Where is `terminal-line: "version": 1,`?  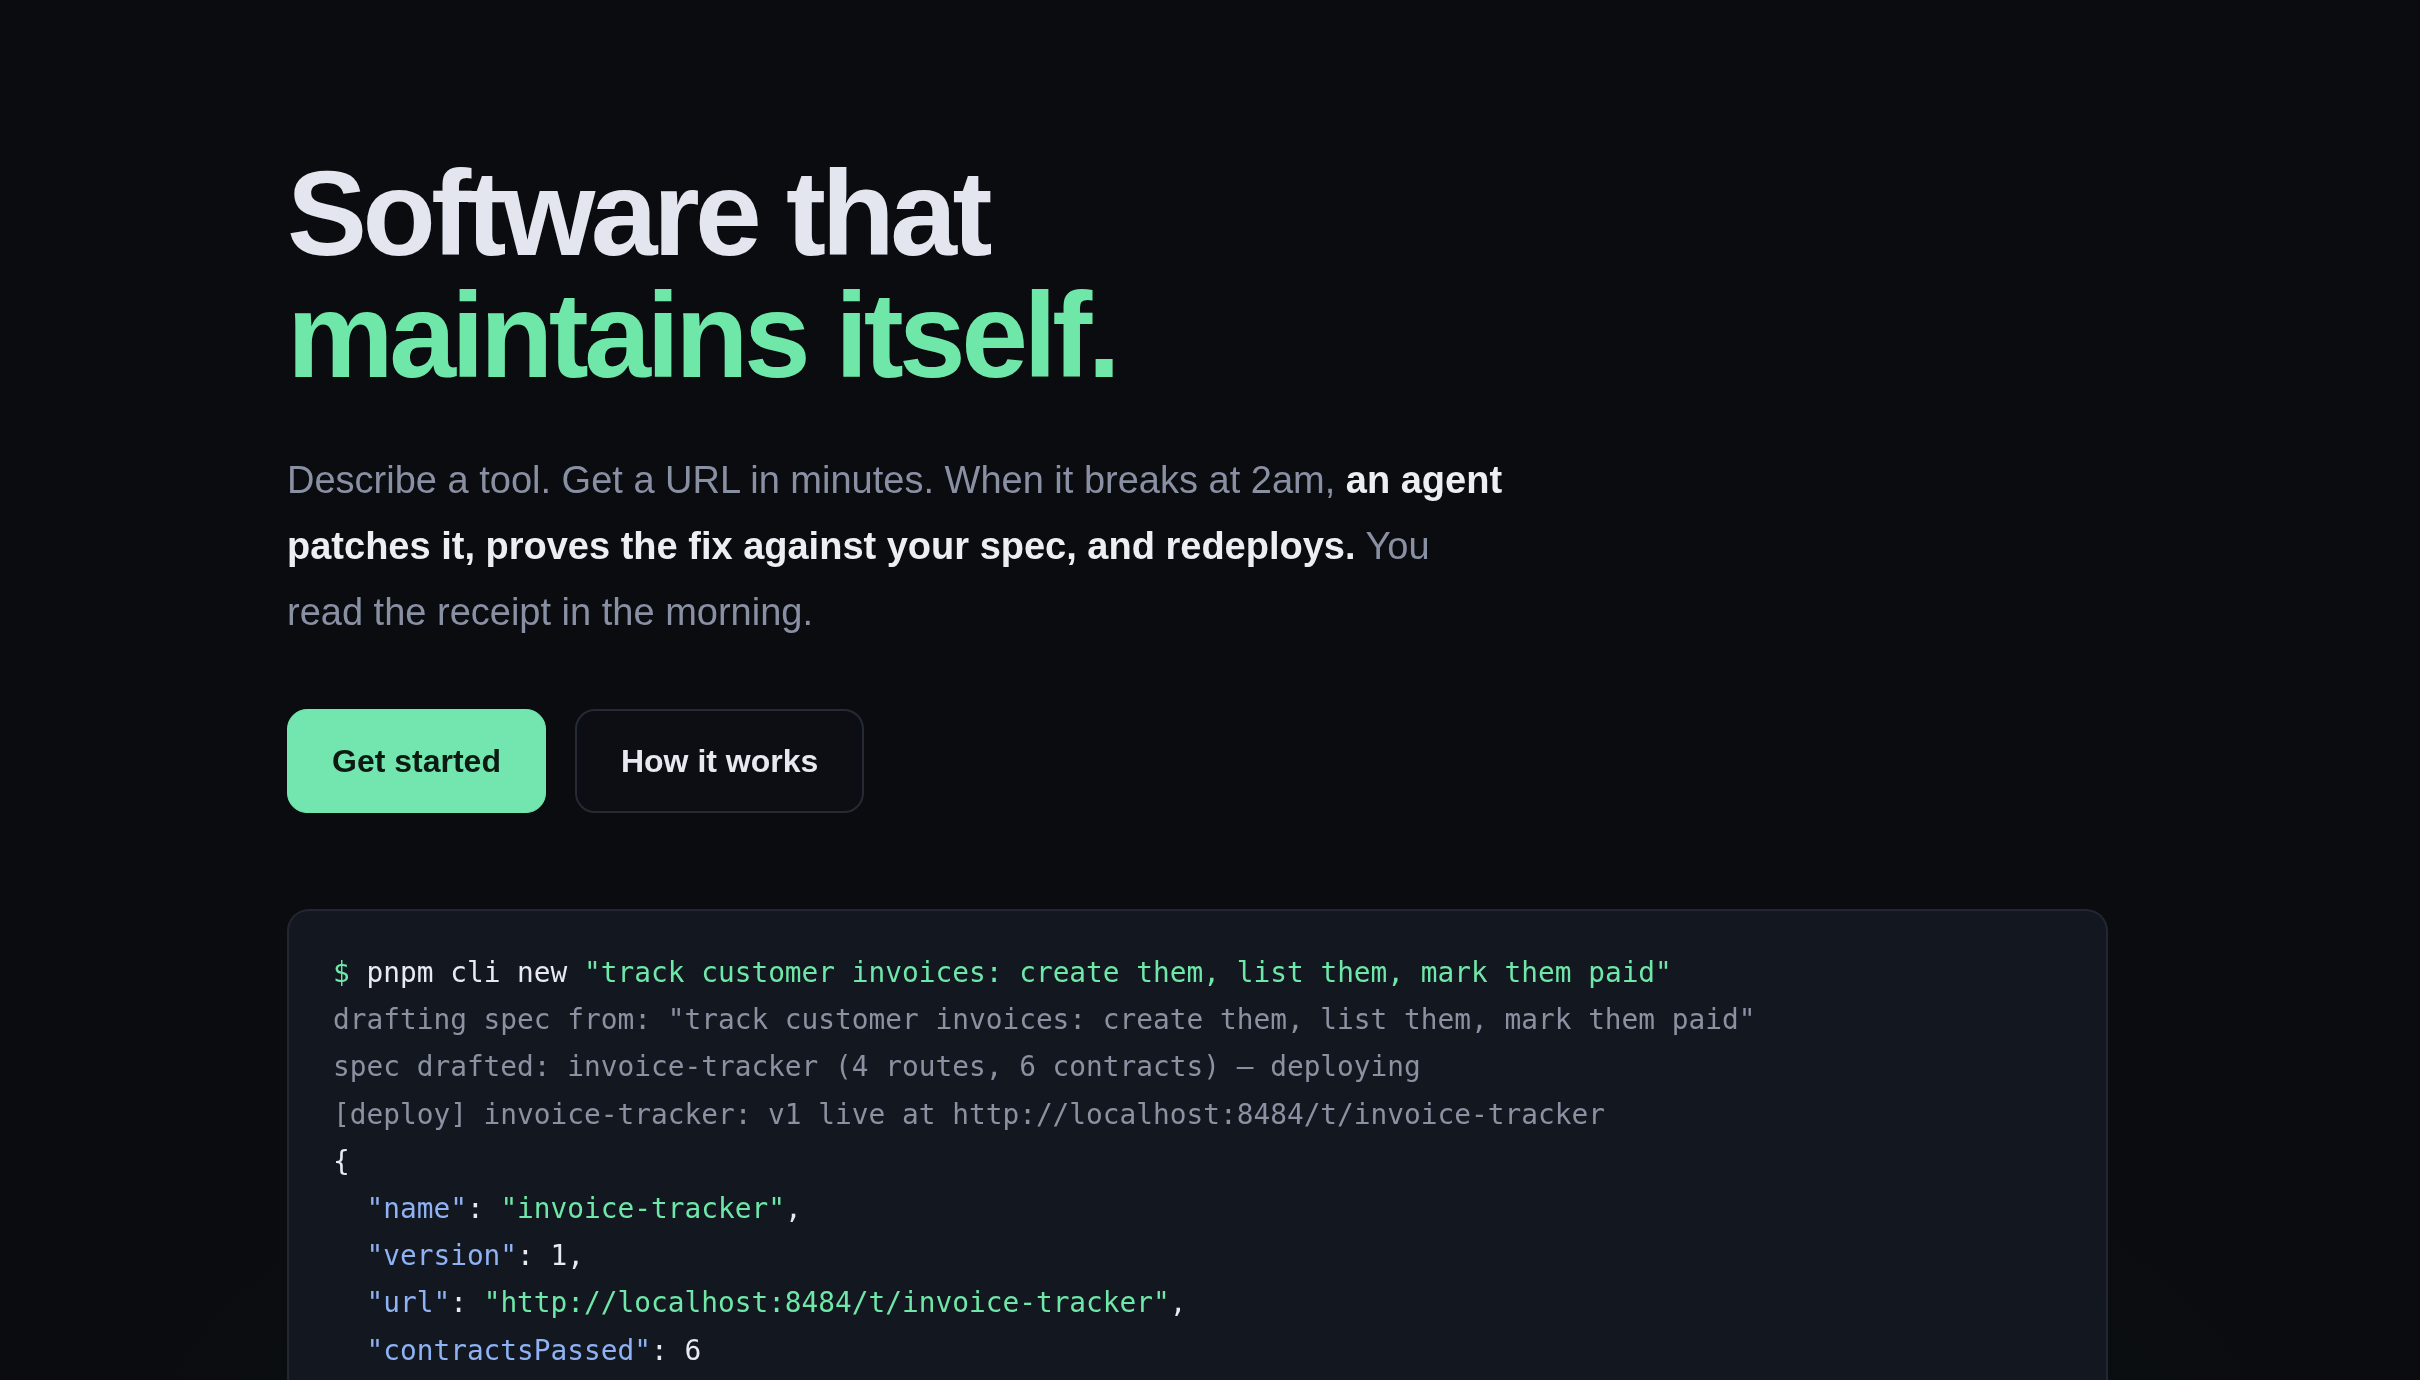
terminal-line: "version": 1, is located at coordinates (475, 1256).